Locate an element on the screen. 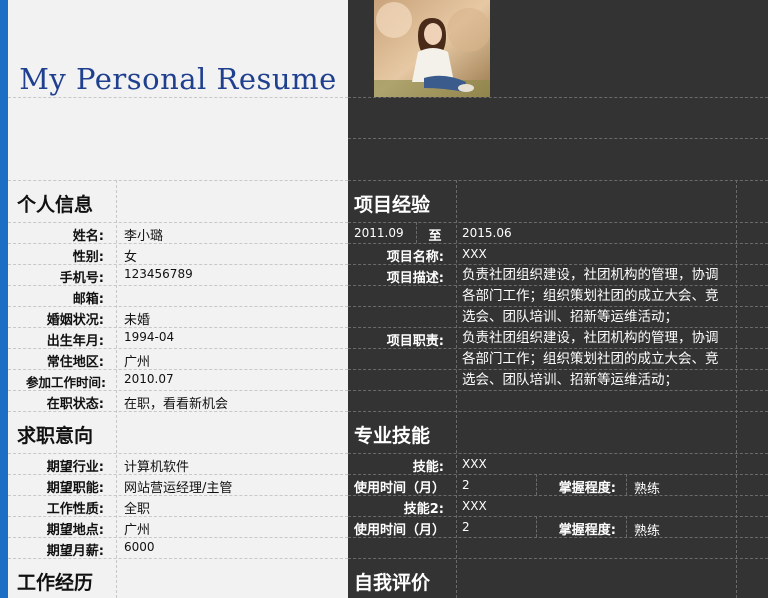 The height and width of the screenshot is (598, 768). value-salary: 6000 is located at coordinates (139, 547).